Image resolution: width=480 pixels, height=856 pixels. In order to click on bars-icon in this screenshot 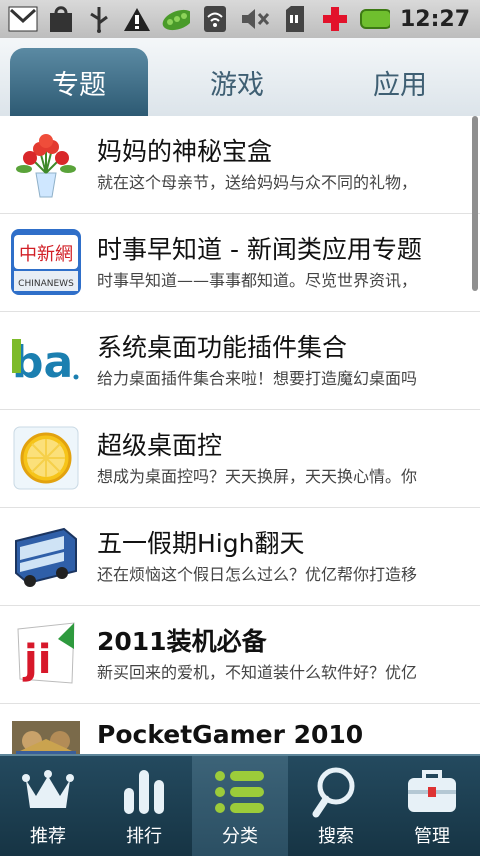, I will do `click(144, 792)`.